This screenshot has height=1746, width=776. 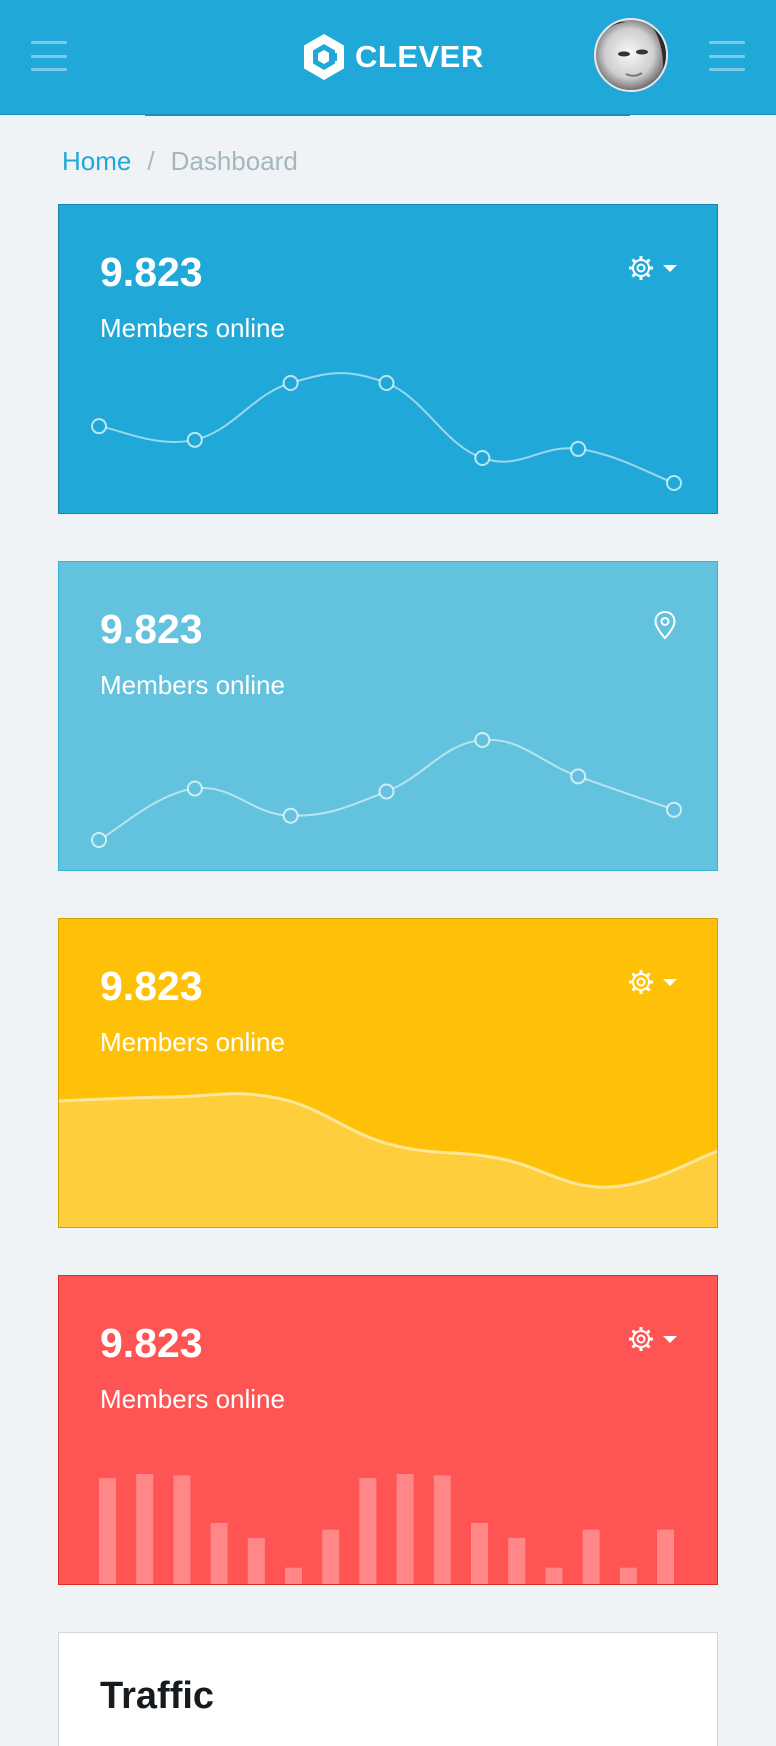 I want to click on card-location-button, so click(x=665, y=625).